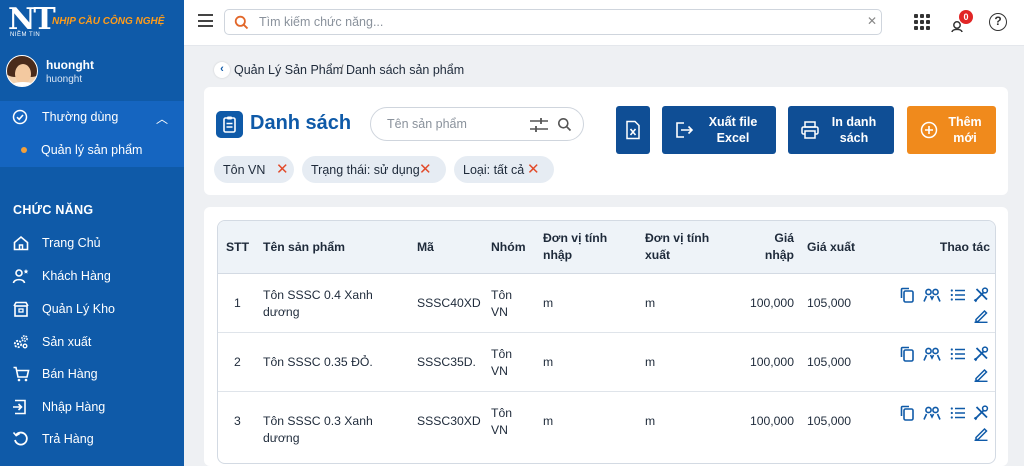  I want to click on export-excel-label: Xuất file Excel, so click(733, 130).